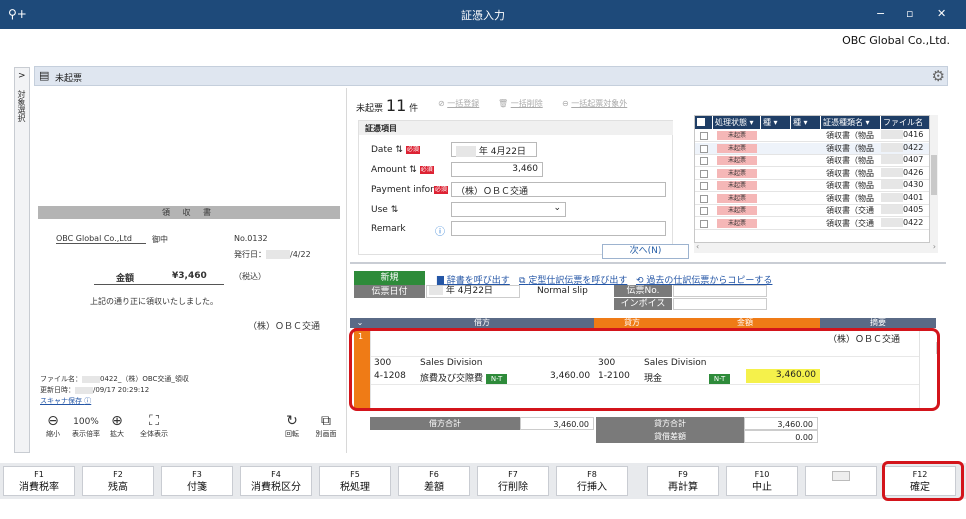  Describe the element at coordinates (923, 481) in the screenshot. I see `f12-highlight` at that location.